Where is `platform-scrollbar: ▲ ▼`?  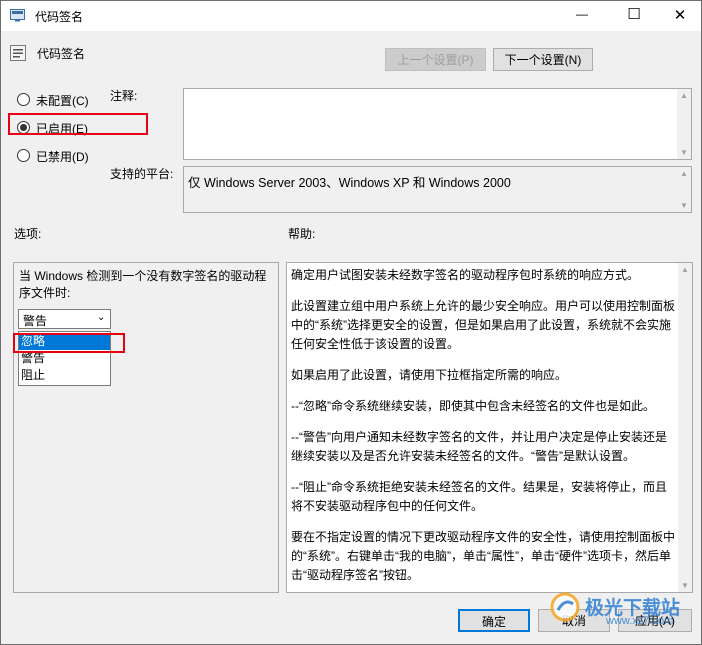 platform-scrollbar: ▲ ▼ is located at coordinates (684, 189).